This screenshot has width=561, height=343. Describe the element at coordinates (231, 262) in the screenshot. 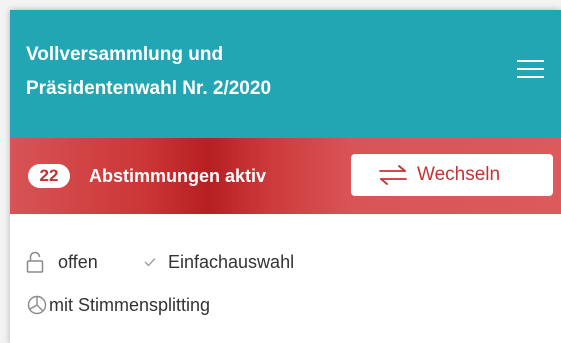

I see `selection-mode-text: Einfachauswahl` at that location.